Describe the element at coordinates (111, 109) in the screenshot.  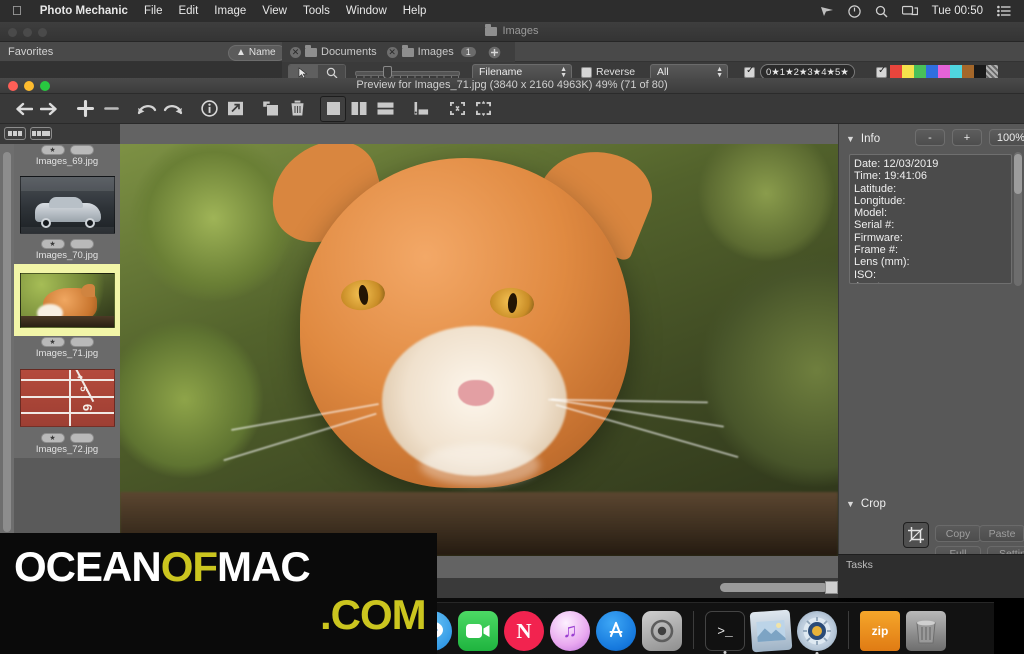
I see `minus-icon` at that location.